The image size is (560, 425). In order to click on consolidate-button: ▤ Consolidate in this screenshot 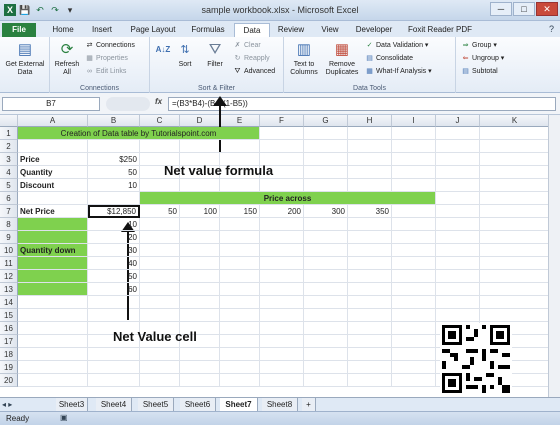, I will do `click(388, 58)`.